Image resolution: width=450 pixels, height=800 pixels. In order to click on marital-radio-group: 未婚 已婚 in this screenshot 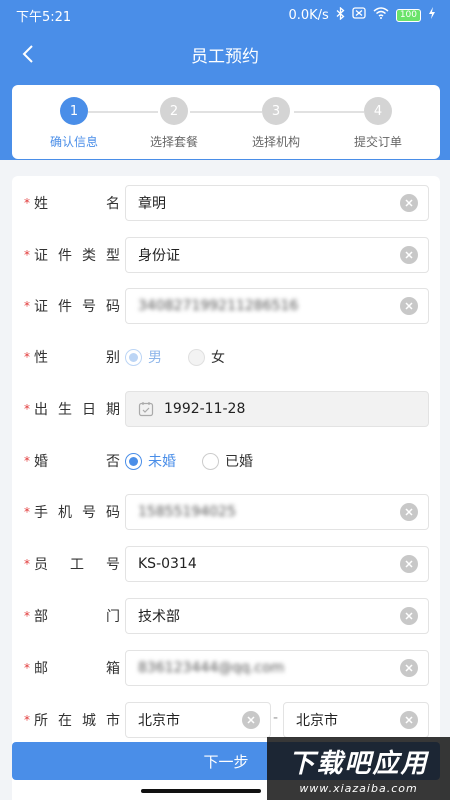, I will do `click(202, 461)`.